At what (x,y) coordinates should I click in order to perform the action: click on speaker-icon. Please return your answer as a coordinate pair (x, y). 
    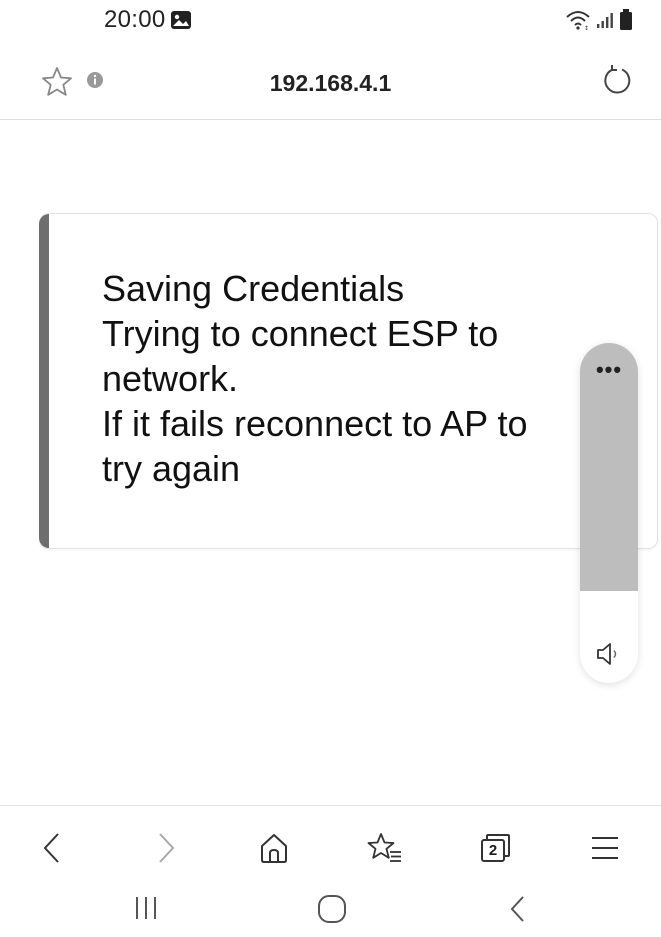
    Looking at the image, I should click on (610, 656).